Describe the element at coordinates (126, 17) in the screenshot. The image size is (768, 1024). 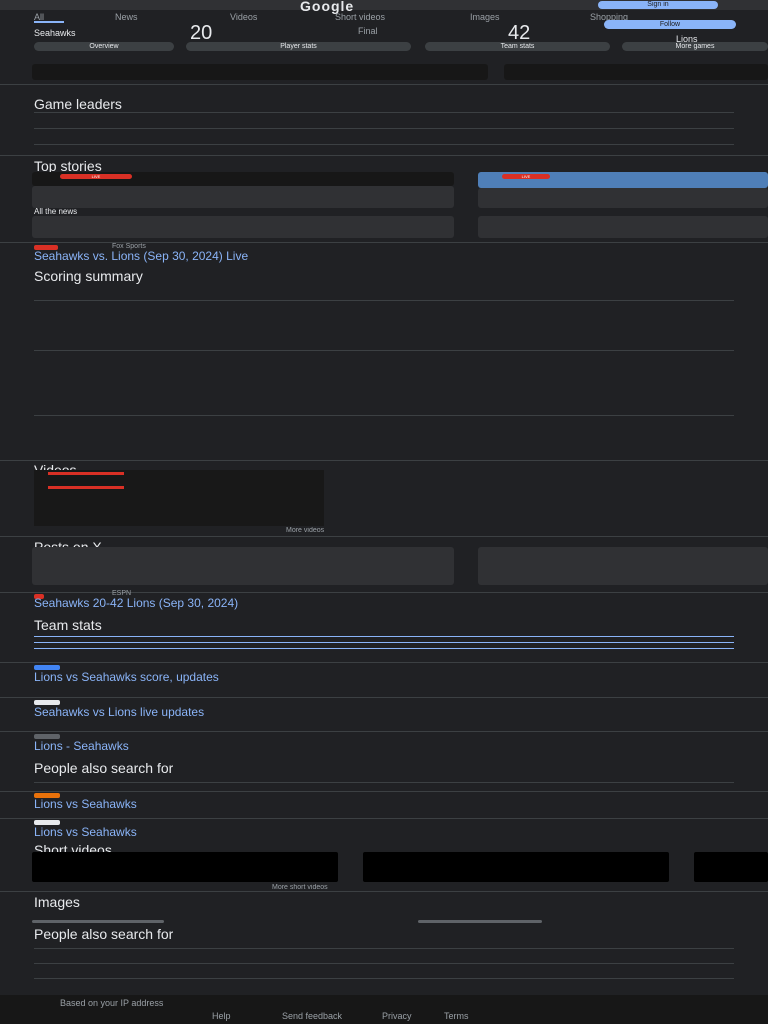
I see `tab-news: News` at that location.